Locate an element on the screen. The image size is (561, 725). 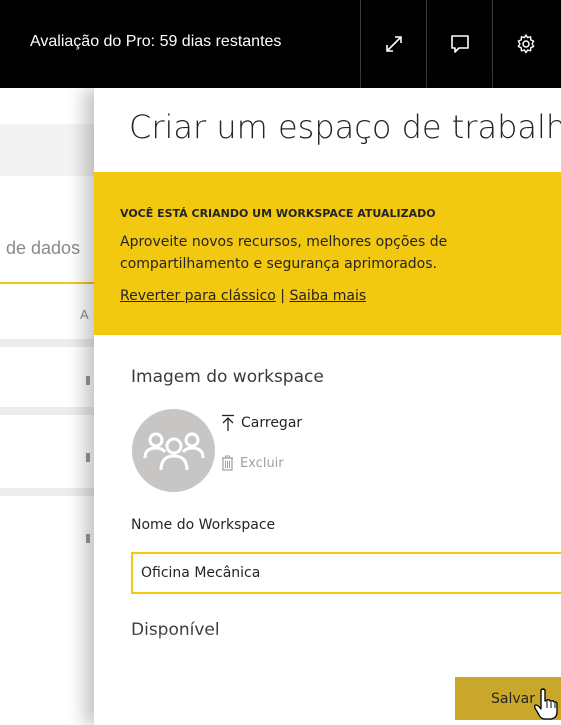
expand-button is located at coordinates (393, 44).